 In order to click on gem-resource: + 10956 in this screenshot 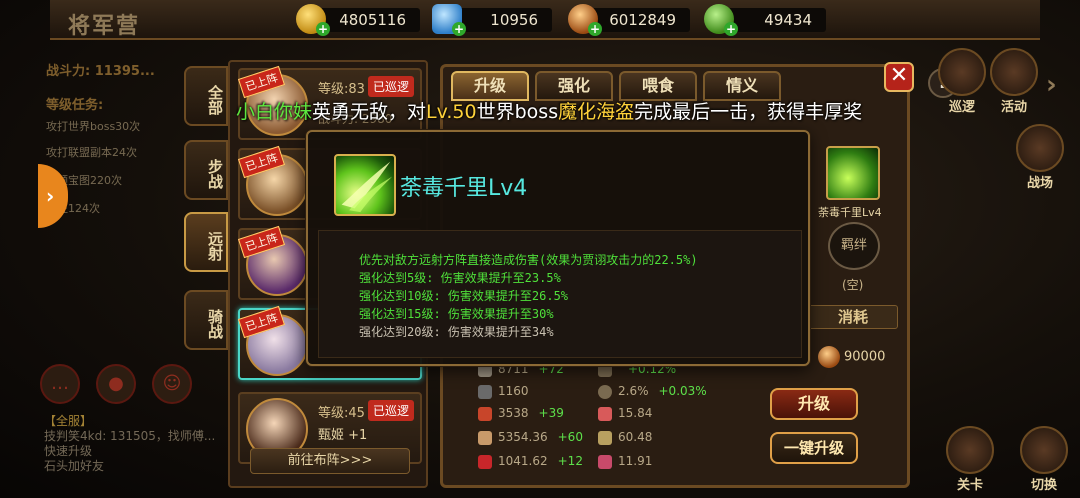, I will do `click(492, 20)`.